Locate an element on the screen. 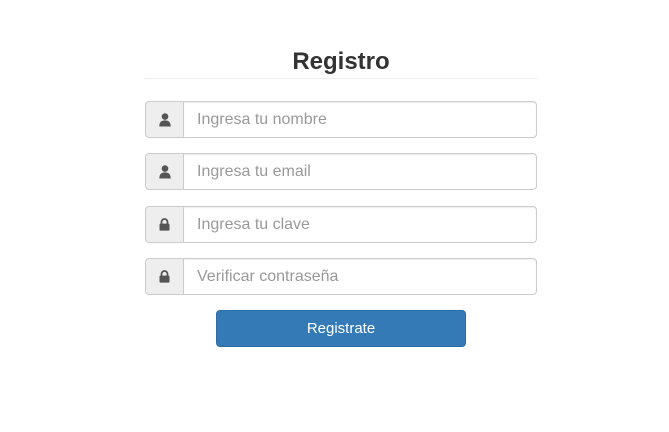  password-addon is located at coordinates (164, 224).